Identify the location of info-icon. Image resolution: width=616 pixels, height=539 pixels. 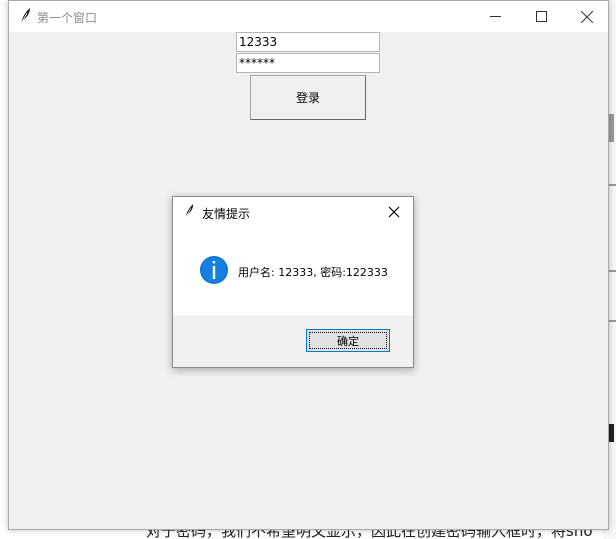
(214, 270).